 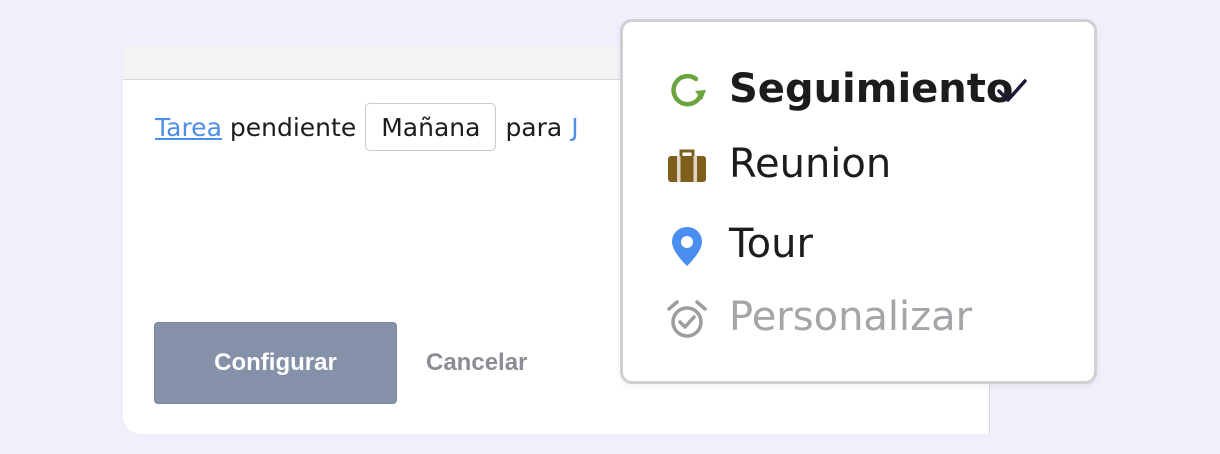 What do you see at coordinates (476, 363) in the screenshot?
I see `cancel-button: Cancelar` at bounding box center [476, 363].